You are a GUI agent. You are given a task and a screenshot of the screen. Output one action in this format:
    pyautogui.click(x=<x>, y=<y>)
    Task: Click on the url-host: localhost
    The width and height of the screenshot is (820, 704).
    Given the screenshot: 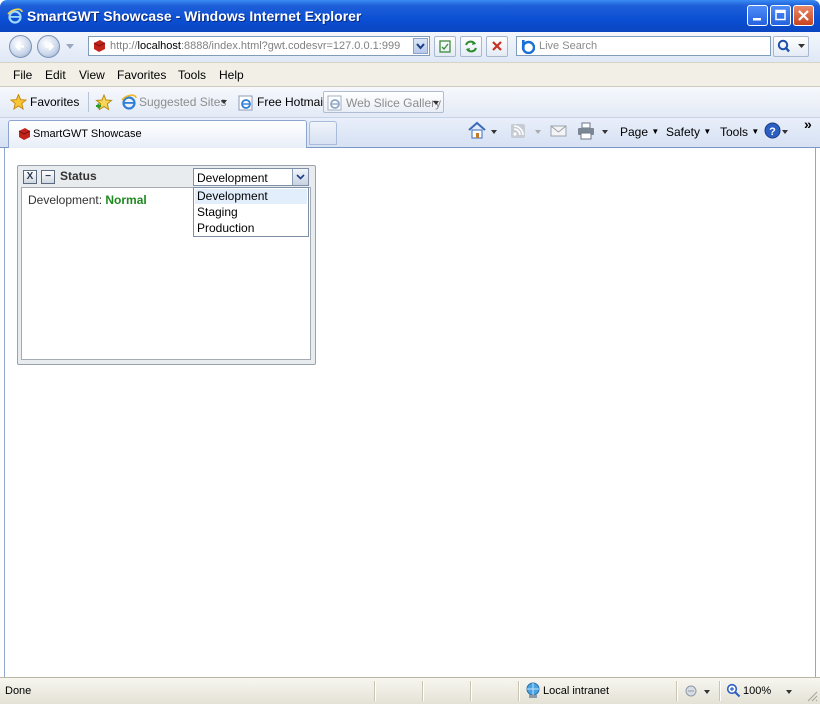 What is the action you would take?
    pyautogui.click(x=159, y=46)
    